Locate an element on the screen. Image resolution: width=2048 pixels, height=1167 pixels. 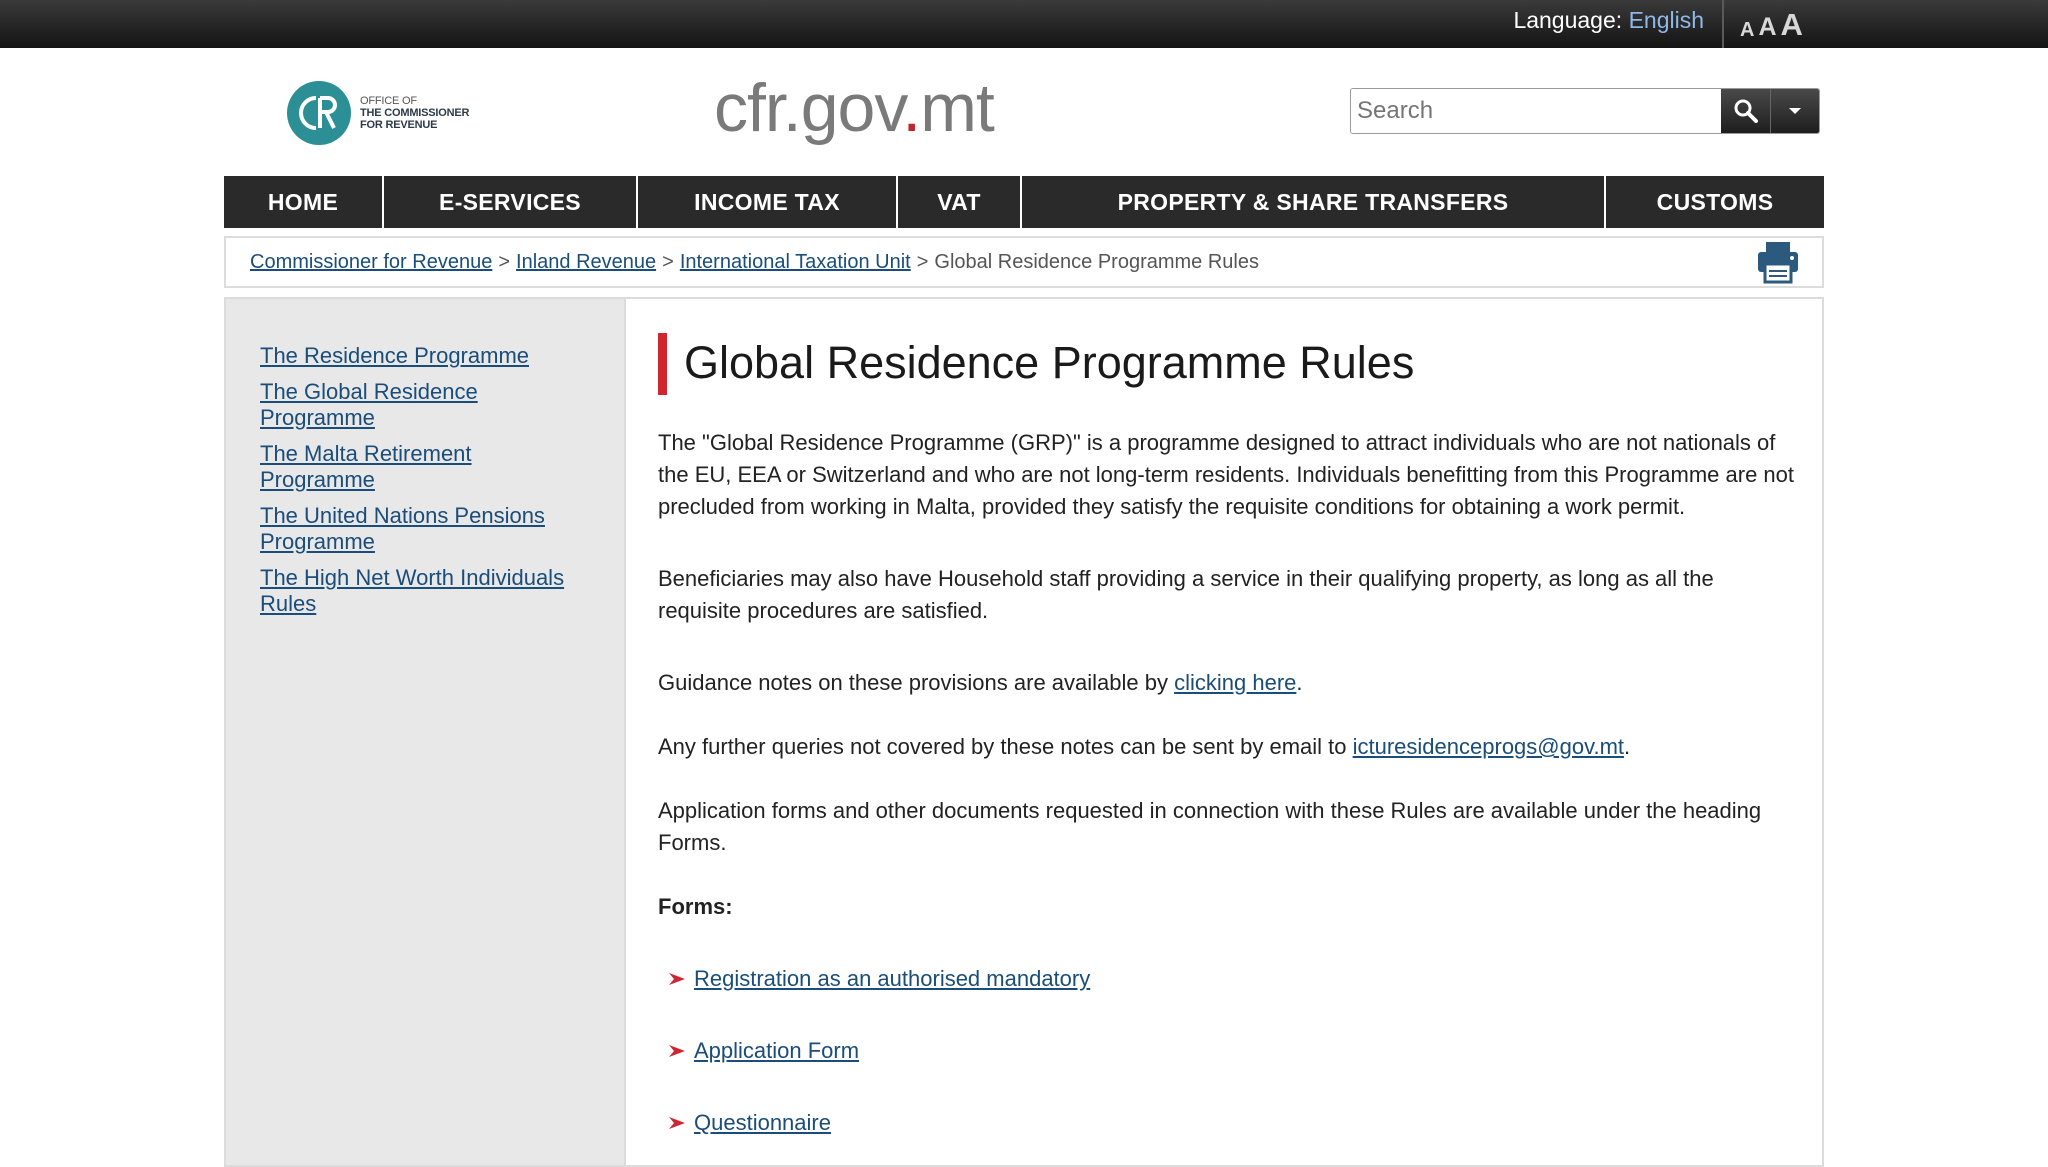
registration-mandatory-link: Registration as an authorised mandatory is located at coordinates (892, 979).